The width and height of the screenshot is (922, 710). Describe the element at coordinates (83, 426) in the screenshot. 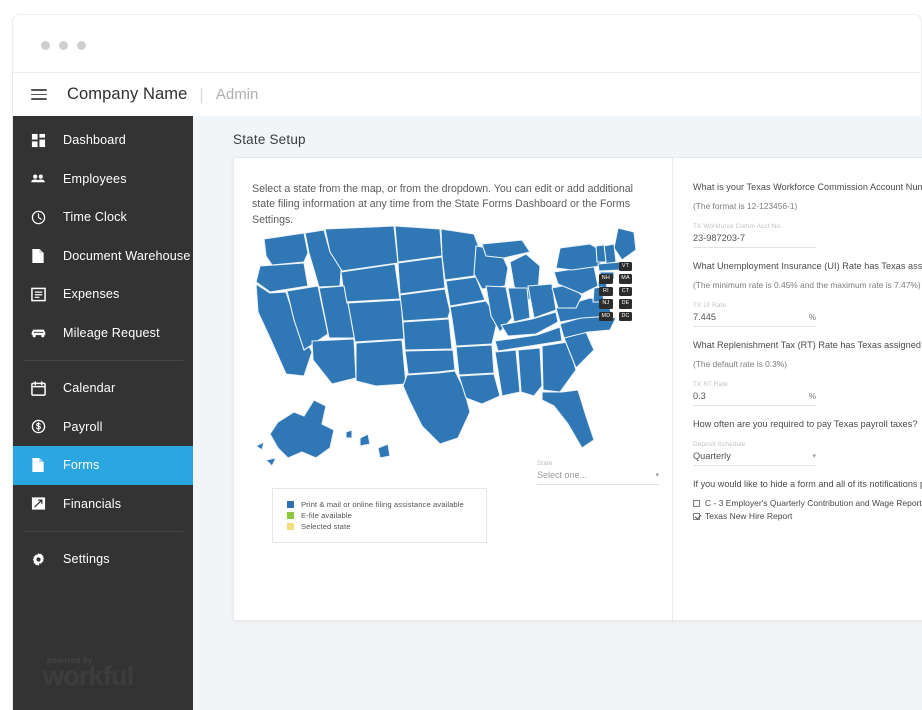

I see `sidebar-label: Payroll` at that location.